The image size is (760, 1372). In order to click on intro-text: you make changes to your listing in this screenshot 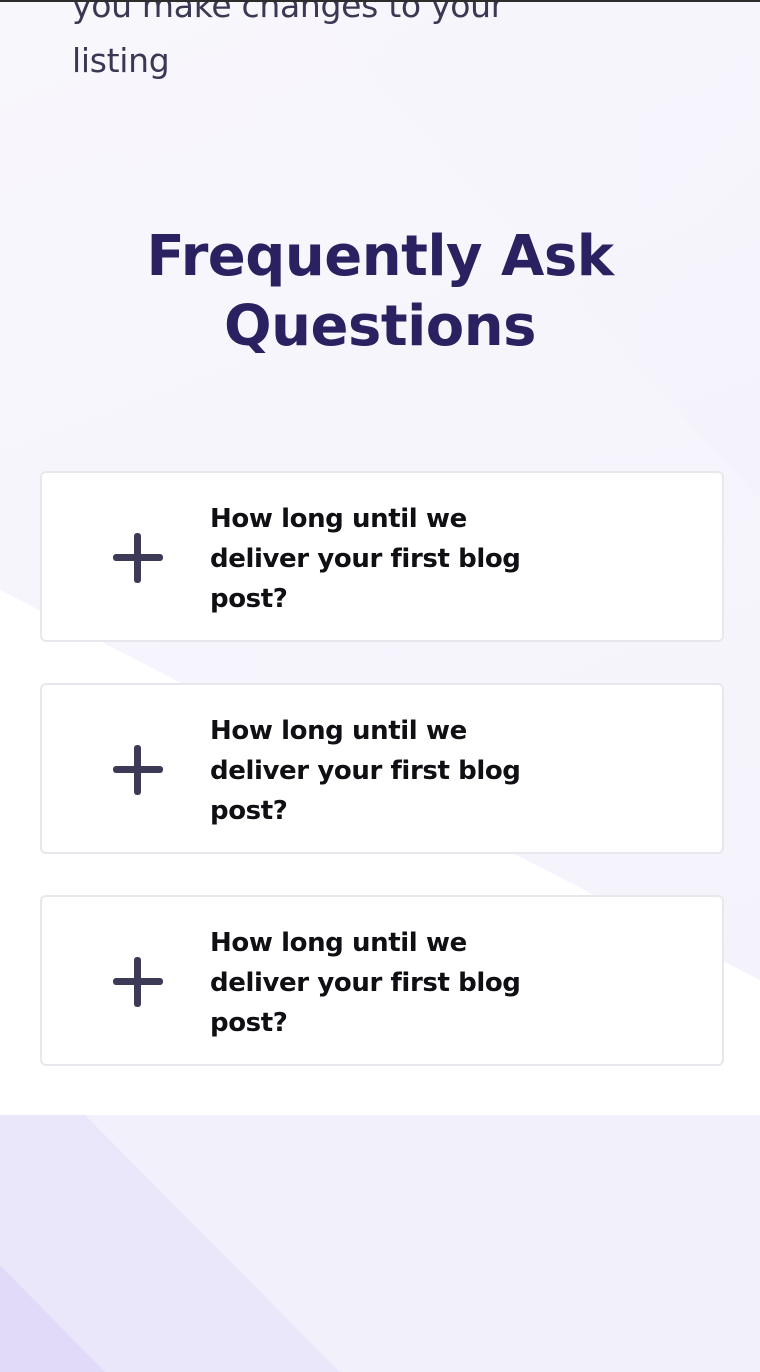, I will do `click(372, 44)`.